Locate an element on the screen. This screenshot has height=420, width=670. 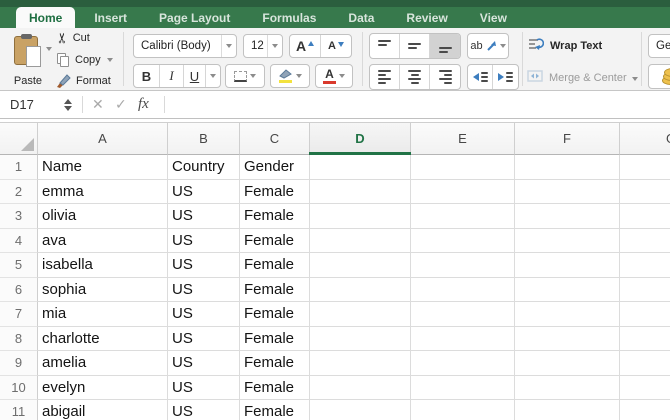
paste-dropdown chevron-down-icon is located at coordinates (49, 49).